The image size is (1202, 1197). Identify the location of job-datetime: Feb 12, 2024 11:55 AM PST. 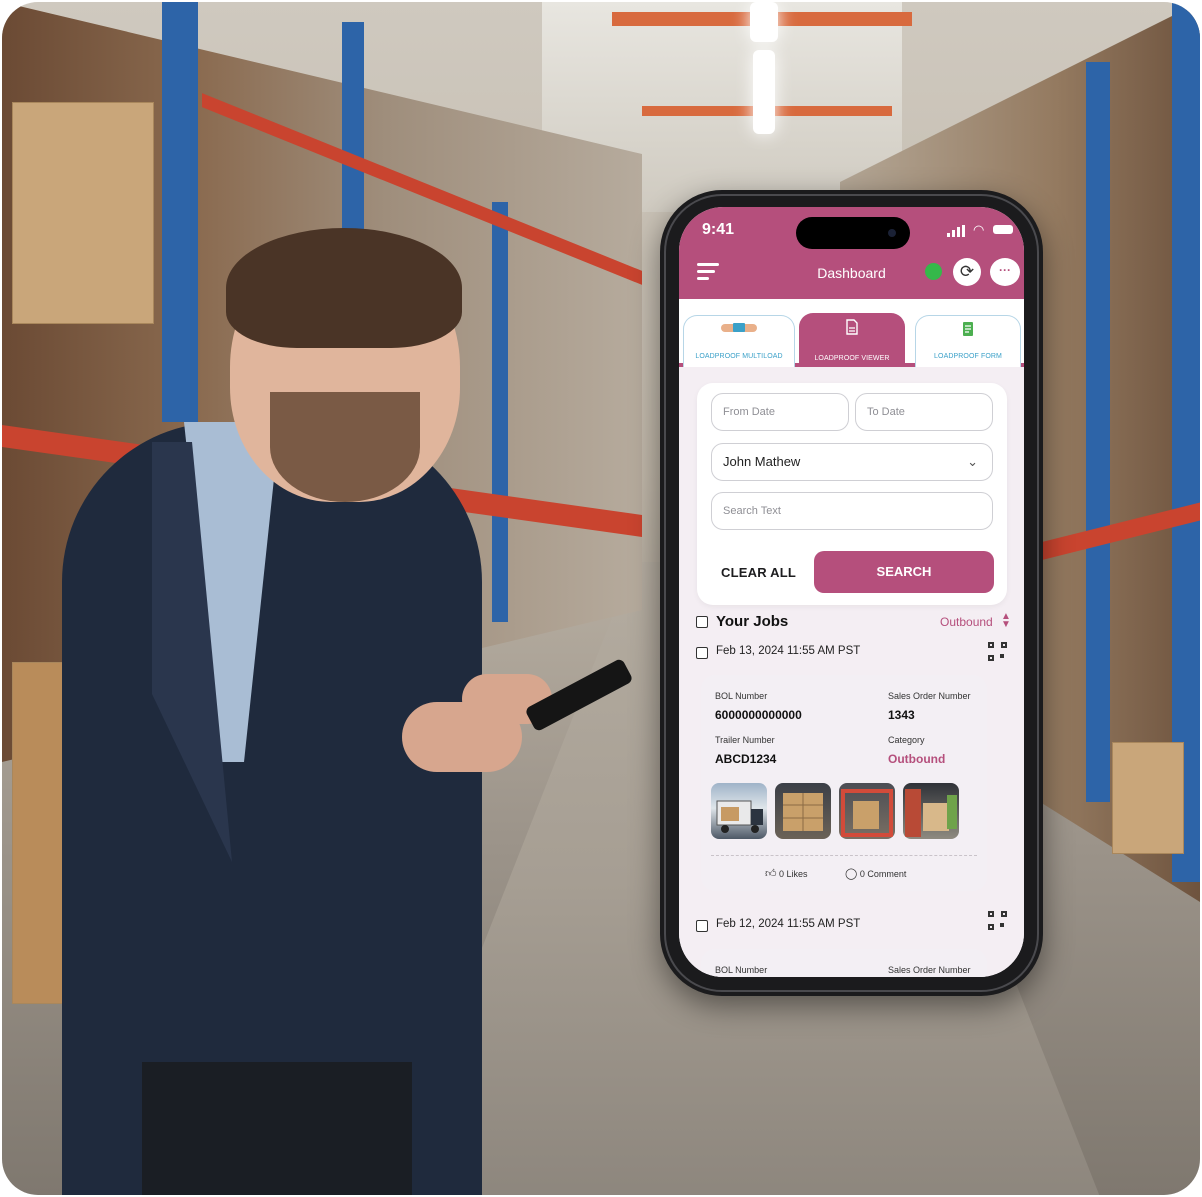
(788, 924).